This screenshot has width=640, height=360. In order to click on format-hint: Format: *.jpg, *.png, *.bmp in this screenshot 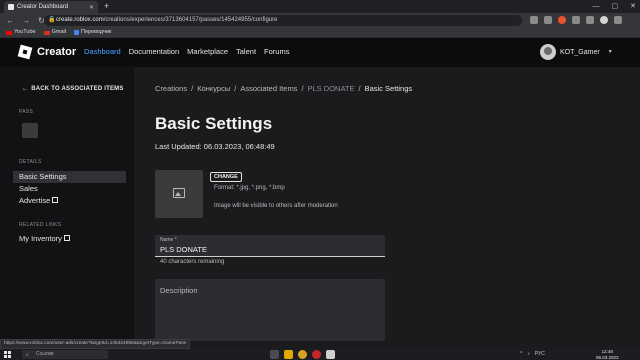, I will do `click(249, 188)`.